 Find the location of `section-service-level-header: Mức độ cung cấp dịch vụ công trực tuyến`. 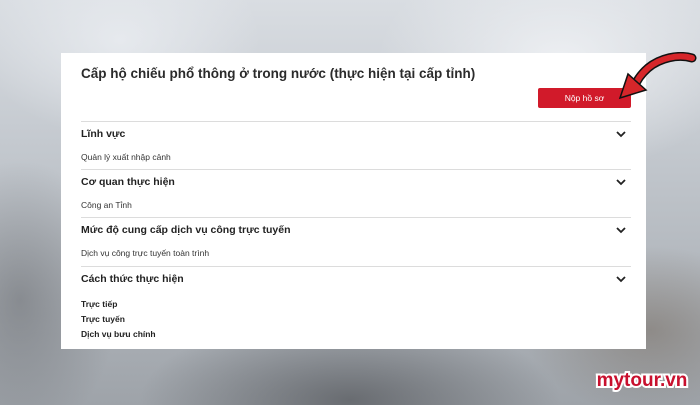

section-service-level-header: Mức độ cung cấp dịch vụ công trực tuyến is located at coordinates (356, 230).